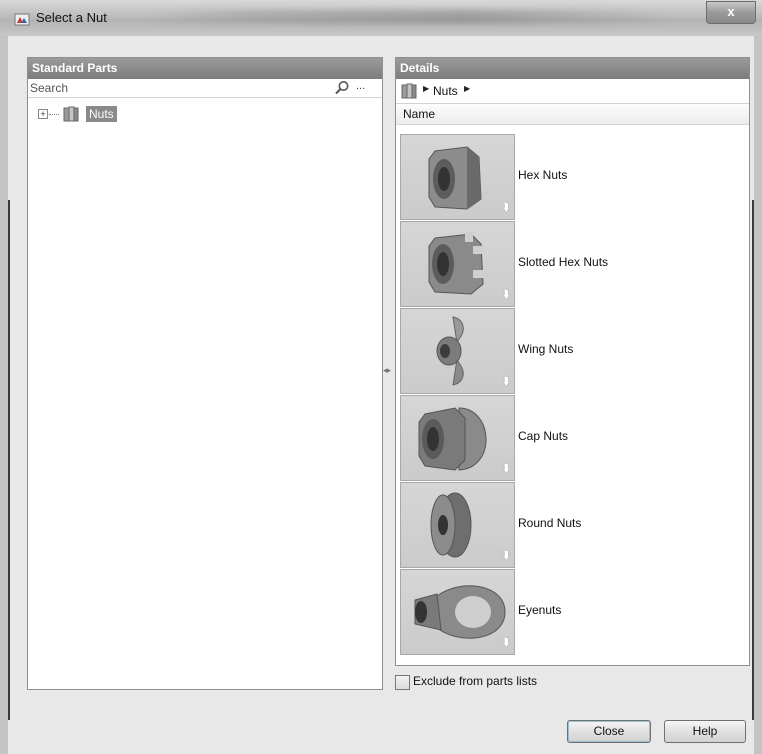  What do you see at coordinates (609, 731) in the screenshot?
I see `close-button: Close` at bounding box center [609, 731].